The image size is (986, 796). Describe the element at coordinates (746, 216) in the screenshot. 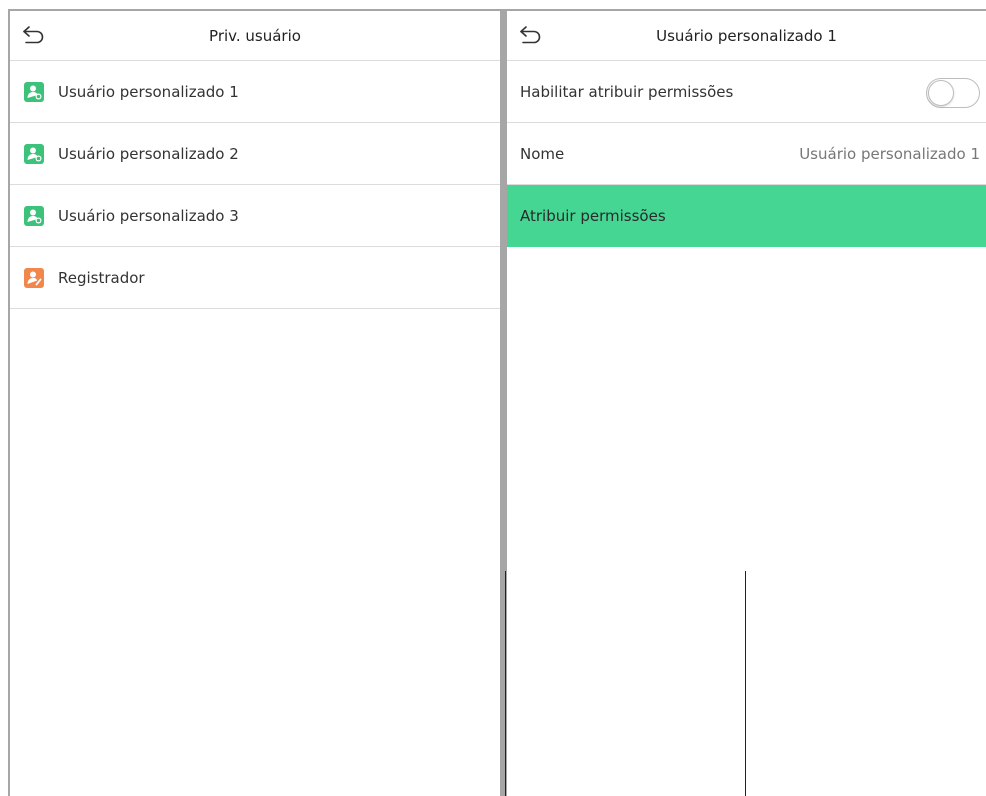

I see `assign-permissions-row: Atribuir permissões` at that location.